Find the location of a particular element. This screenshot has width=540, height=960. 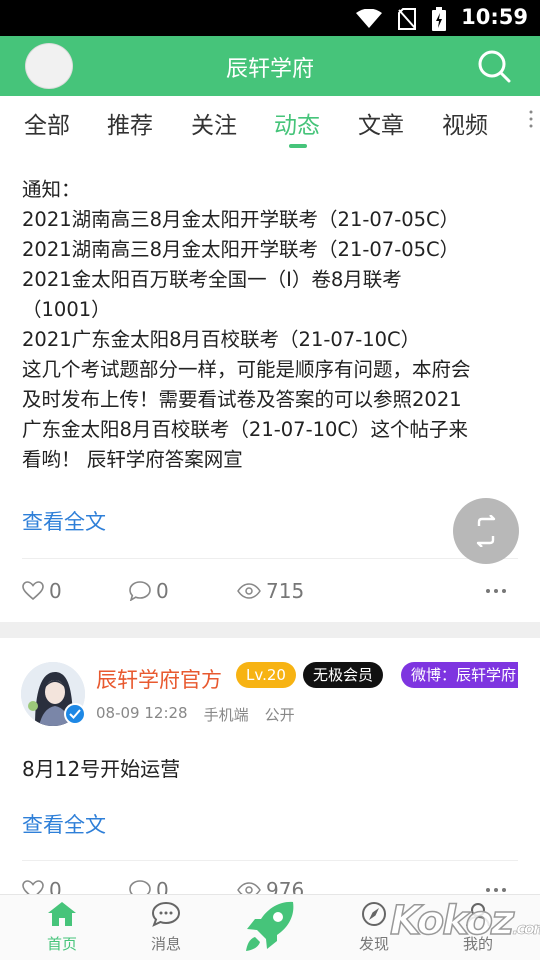

post-line: （1001） is located at coordinates (66, 309).